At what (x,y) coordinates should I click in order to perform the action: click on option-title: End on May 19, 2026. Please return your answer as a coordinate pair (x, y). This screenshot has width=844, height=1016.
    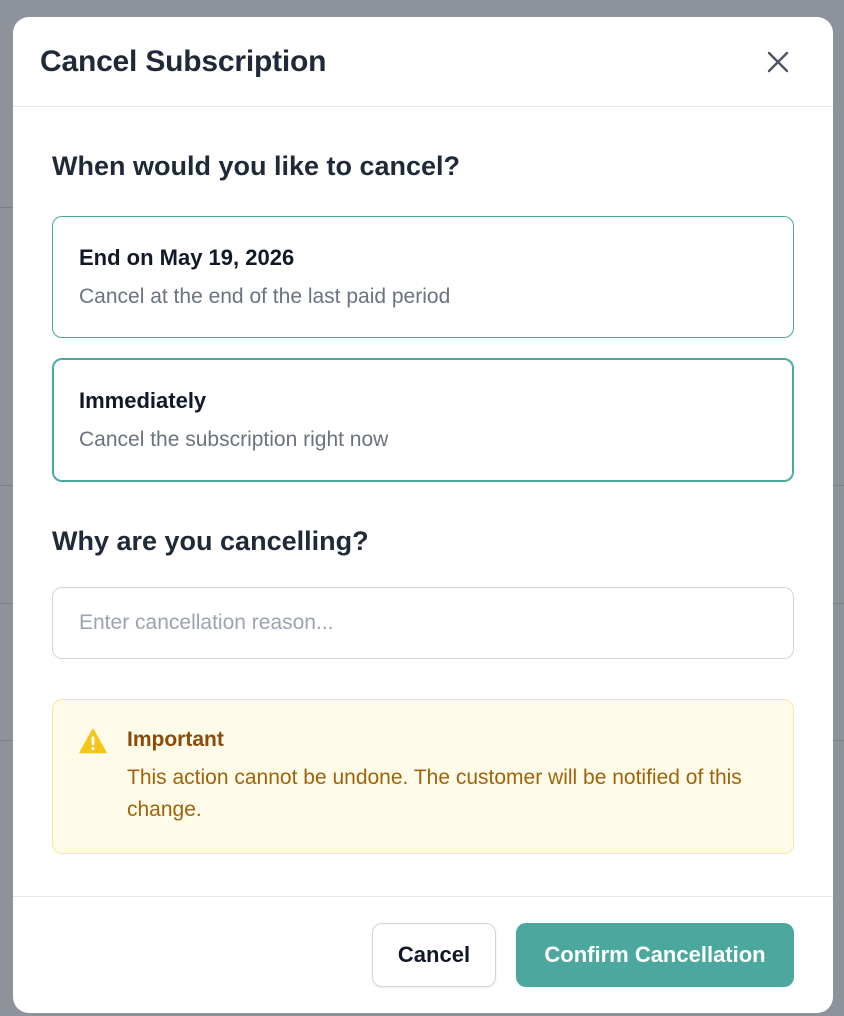
    Looking at the image, I should click on (187, 257).